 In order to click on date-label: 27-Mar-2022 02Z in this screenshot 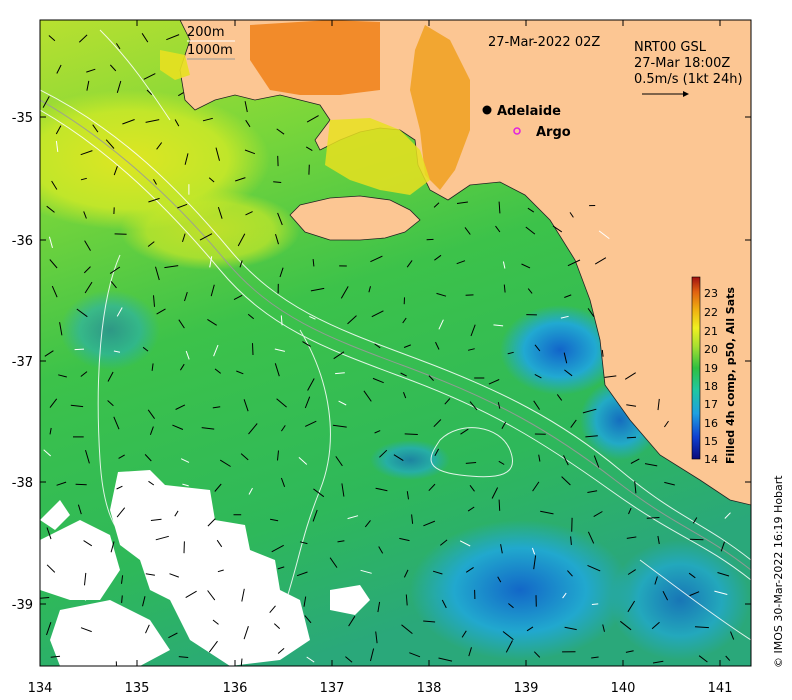, I will do `click(544, 42)`.